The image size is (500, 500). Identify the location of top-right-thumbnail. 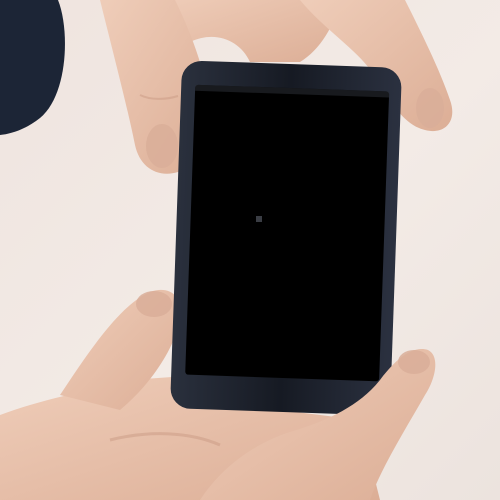
(430, 108).